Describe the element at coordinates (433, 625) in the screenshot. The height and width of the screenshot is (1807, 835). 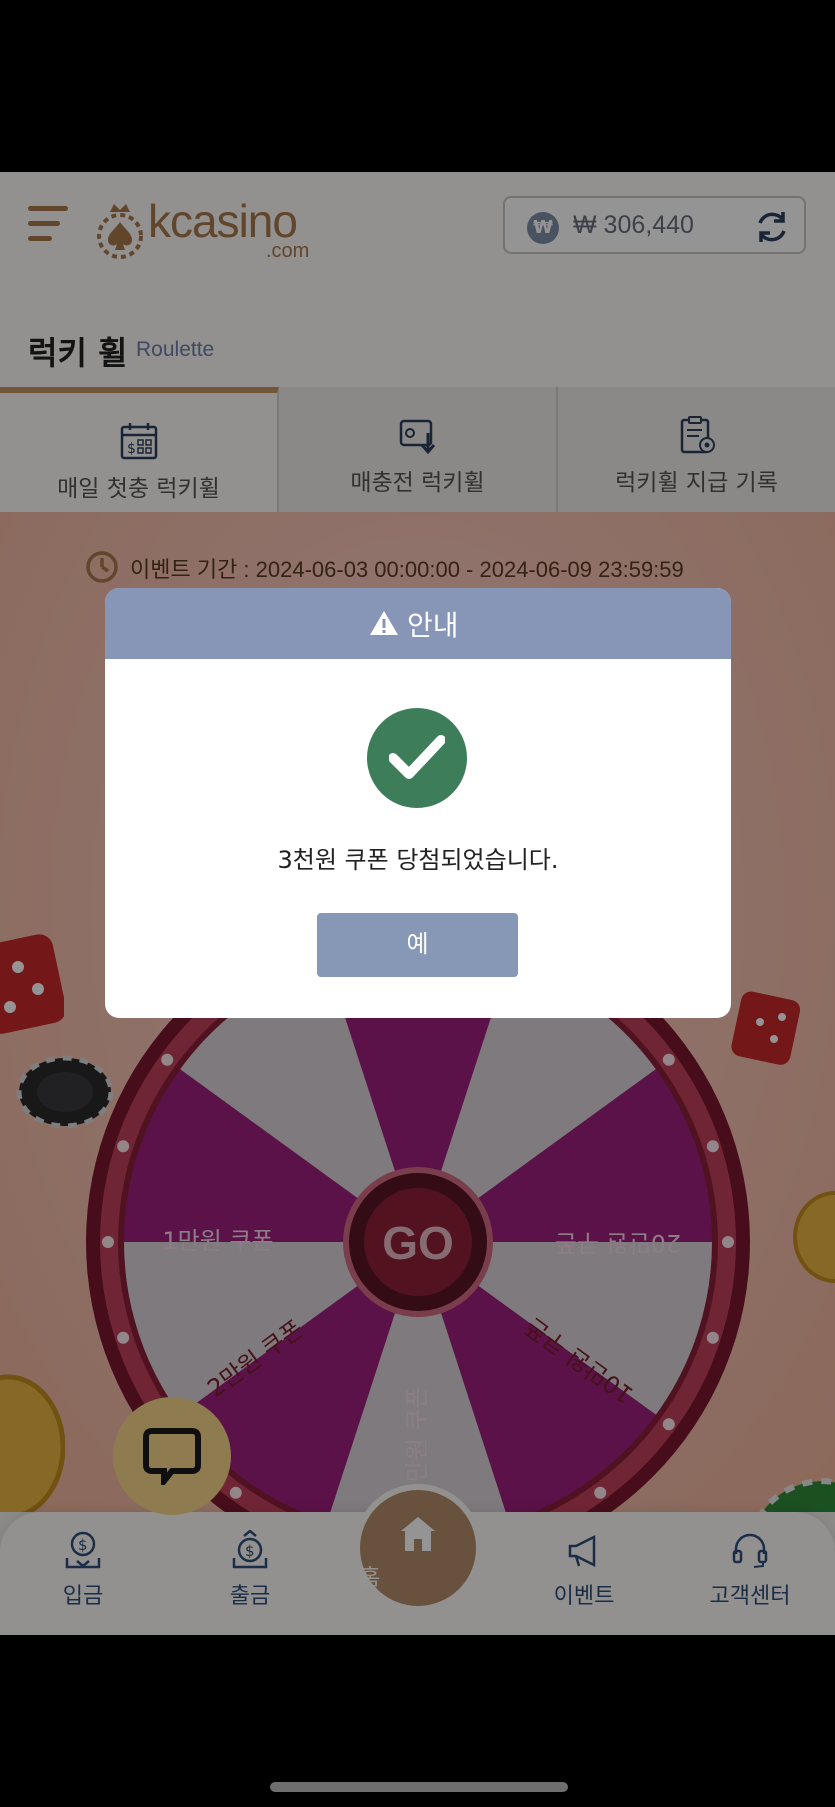
I see `modal-title: 안내` at that location.